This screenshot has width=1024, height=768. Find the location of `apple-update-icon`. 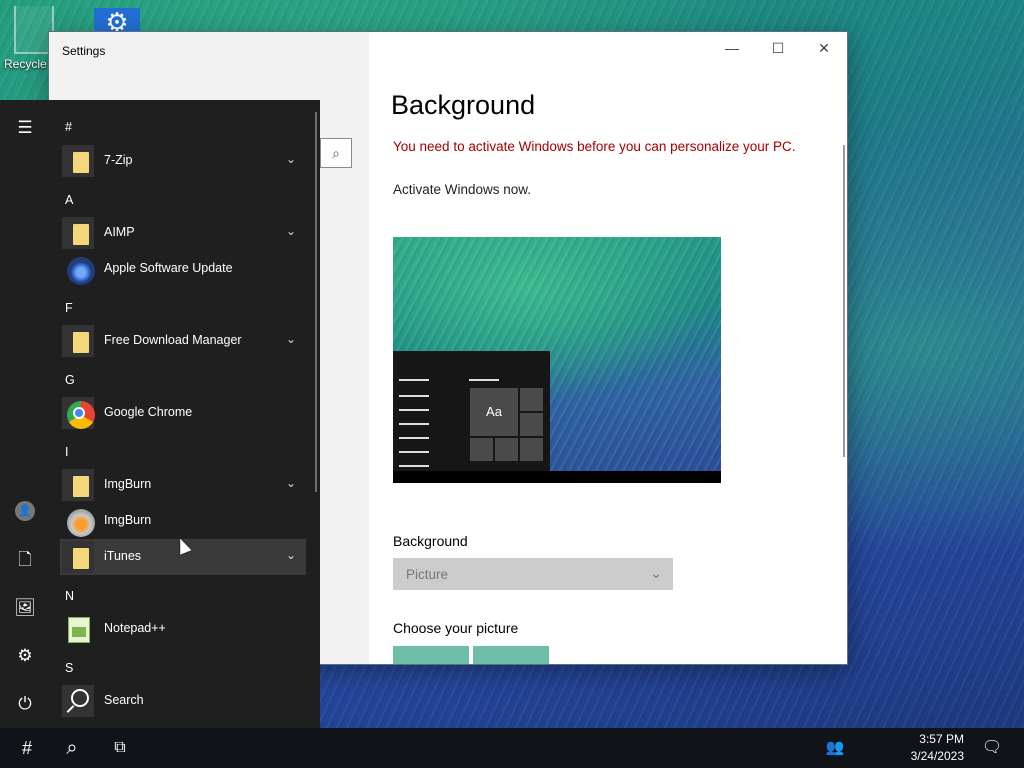

apple-update-icon is located at coordinates (78, 269).